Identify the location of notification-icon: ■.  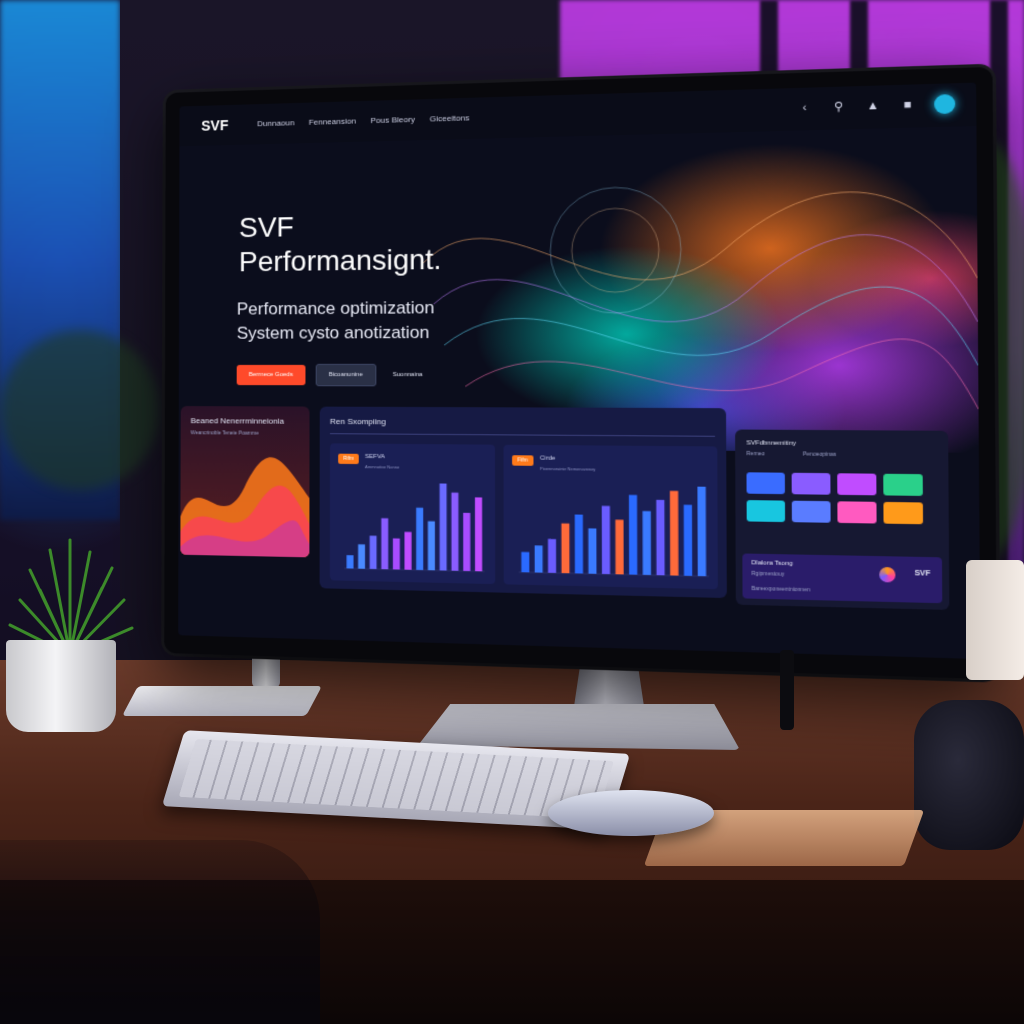
(907, 105).